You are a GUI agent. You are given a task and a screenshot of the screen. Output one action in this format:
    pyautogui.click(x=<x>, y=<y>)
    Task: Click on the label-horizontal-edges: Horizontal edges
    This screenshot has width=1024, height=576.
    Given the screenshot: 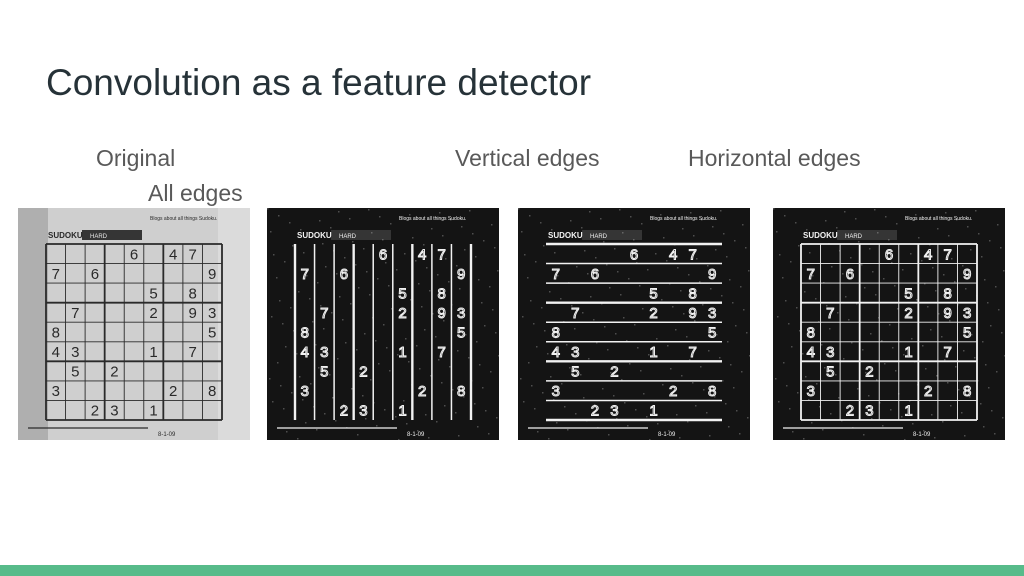 What is the action you would take?
    pyautogui.click(x=774, y=158)
    